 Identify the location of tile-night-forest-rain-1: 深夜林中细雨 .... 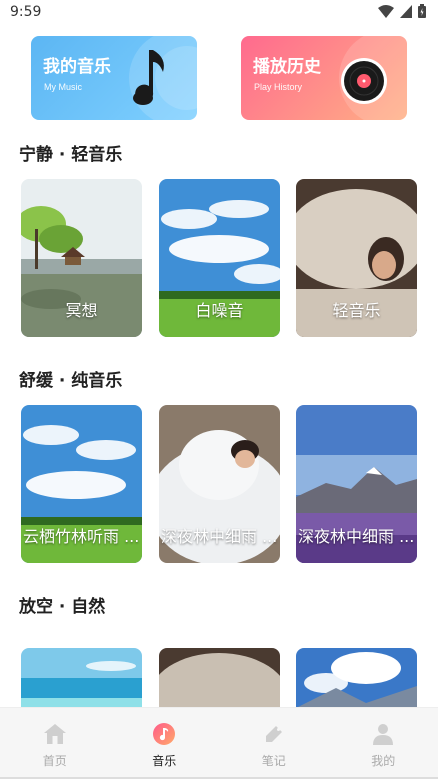
(219, 484).